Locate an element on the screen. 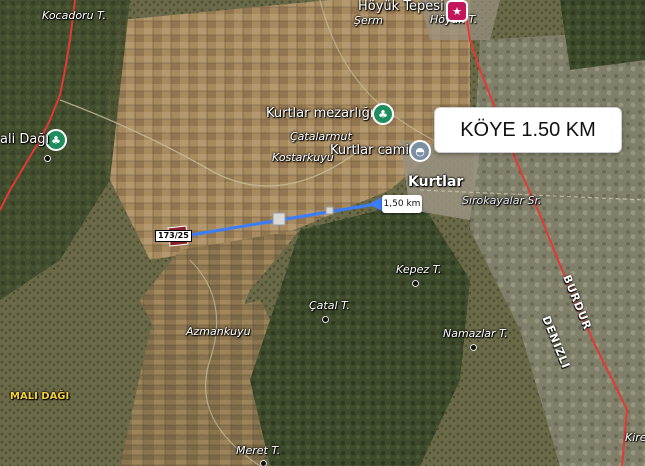  label-kire: Kire is located at coordinates (635, 437).